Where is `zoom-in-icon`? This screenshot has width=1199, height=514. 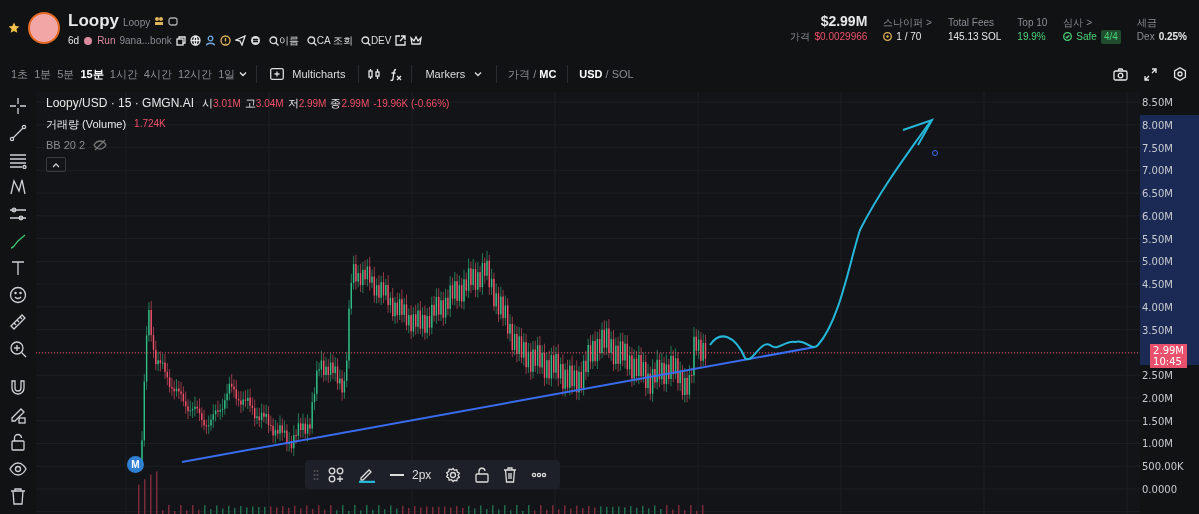
zoom-in-icon is located at coordinates (18, 348).